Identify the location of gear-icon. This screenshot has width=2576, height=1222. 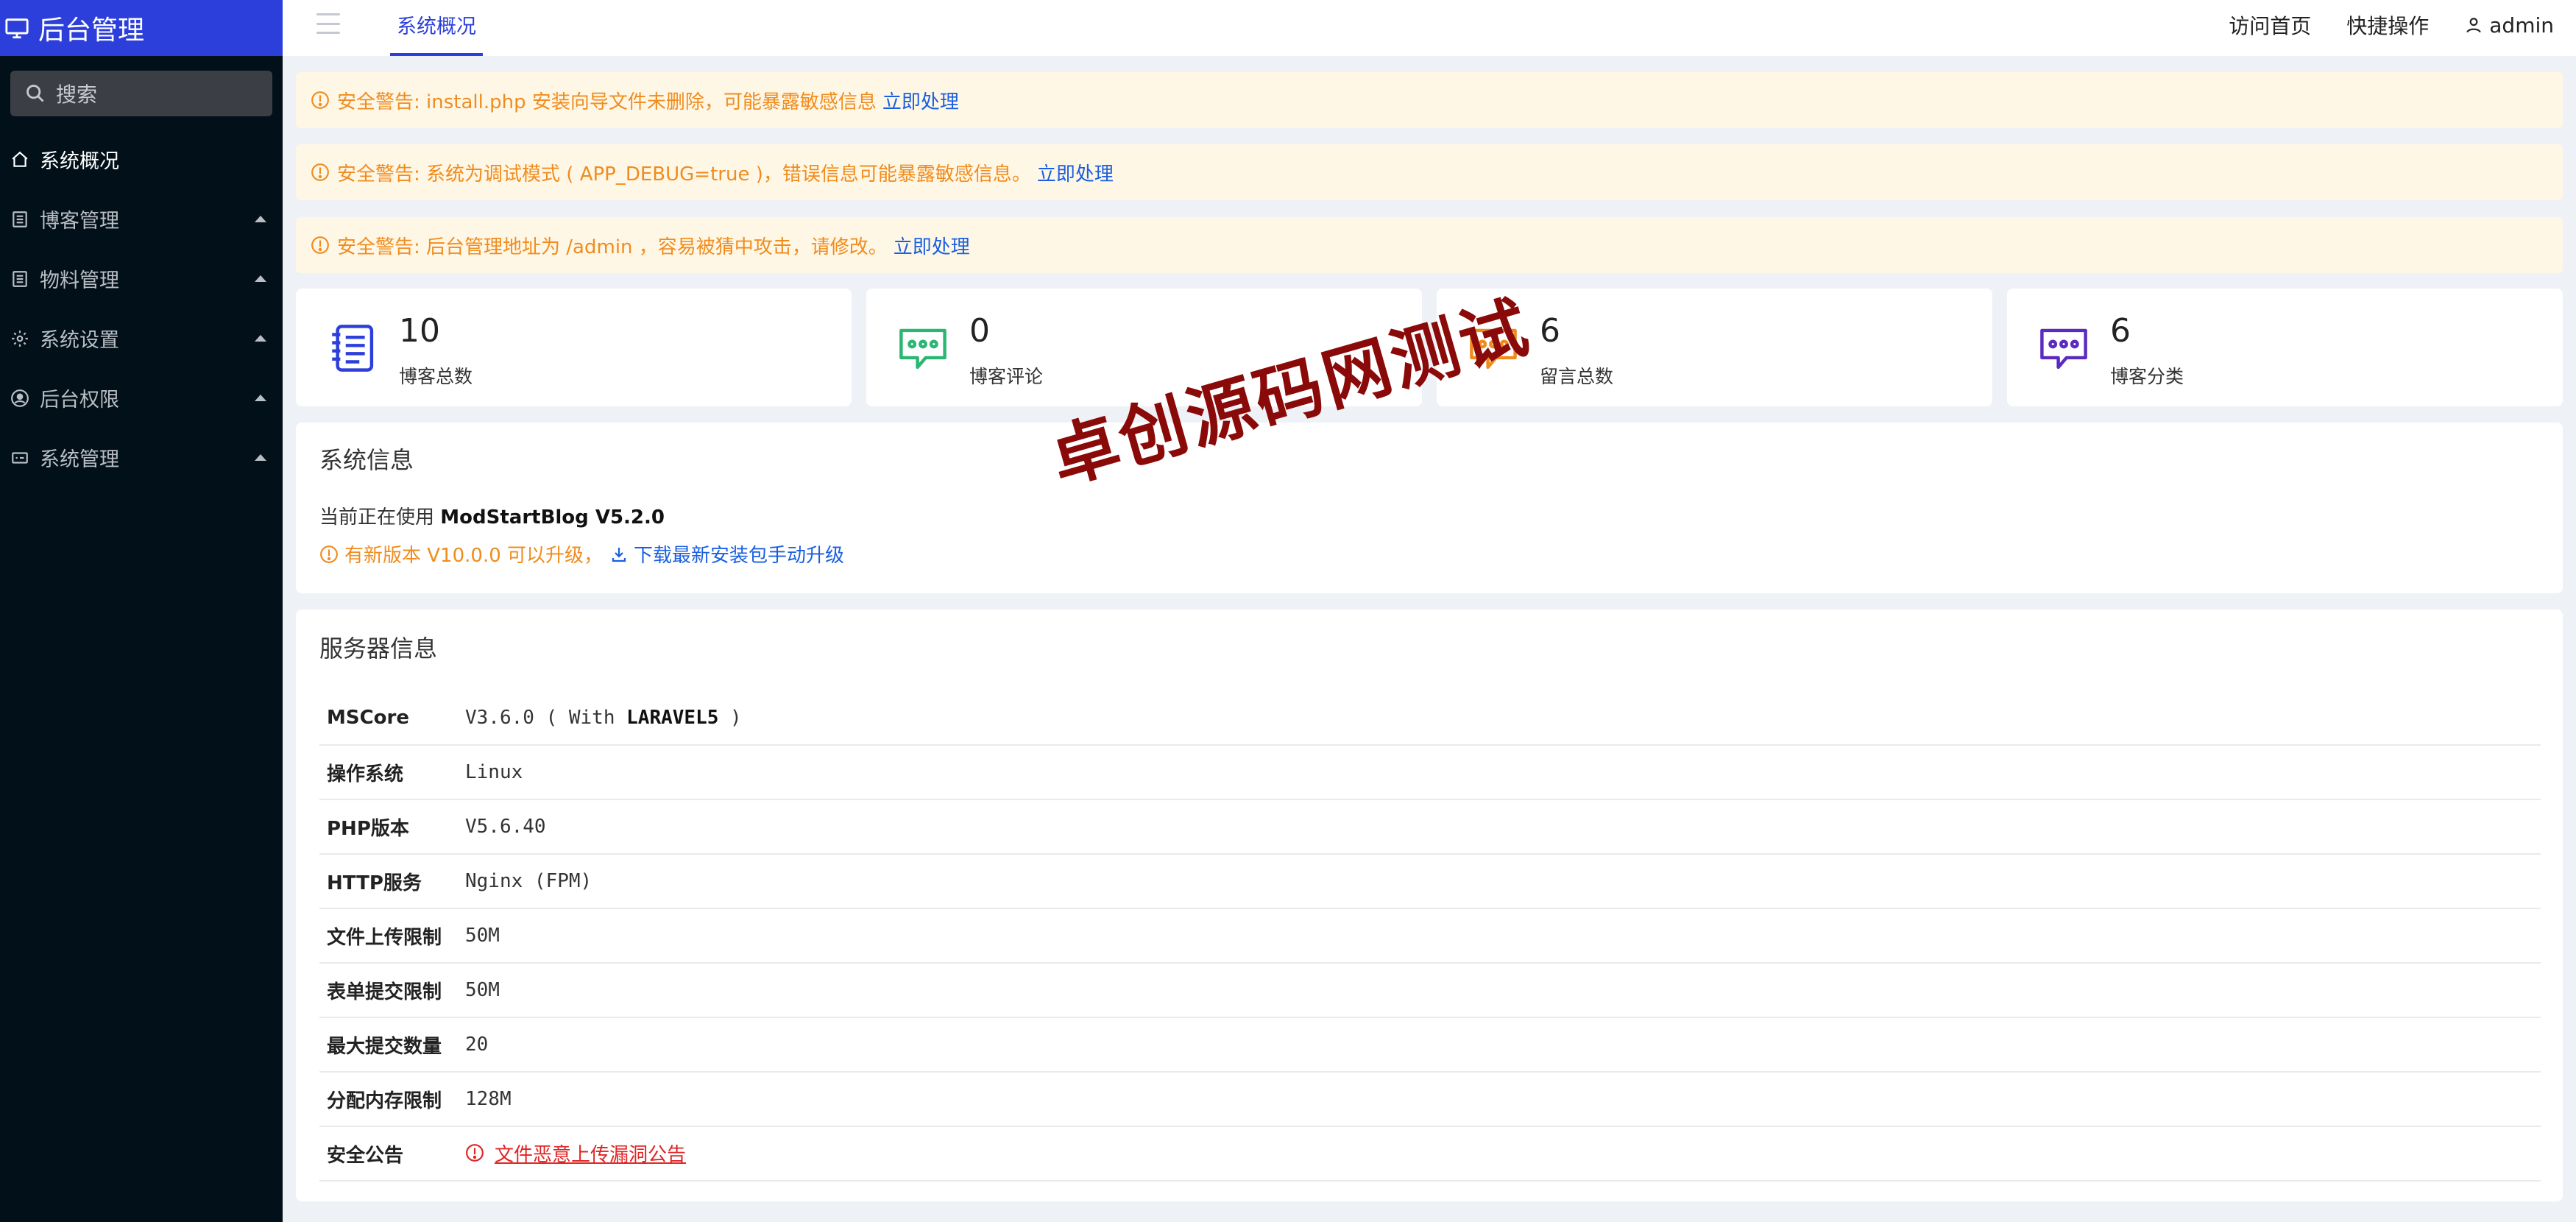
(19, 338).